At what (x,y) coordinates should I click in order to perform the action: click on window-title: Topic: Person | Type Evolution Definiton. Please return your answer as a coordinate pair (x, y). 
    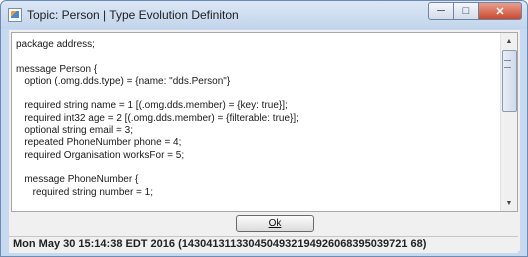
    Looking at the image, I should click on (133, 15).